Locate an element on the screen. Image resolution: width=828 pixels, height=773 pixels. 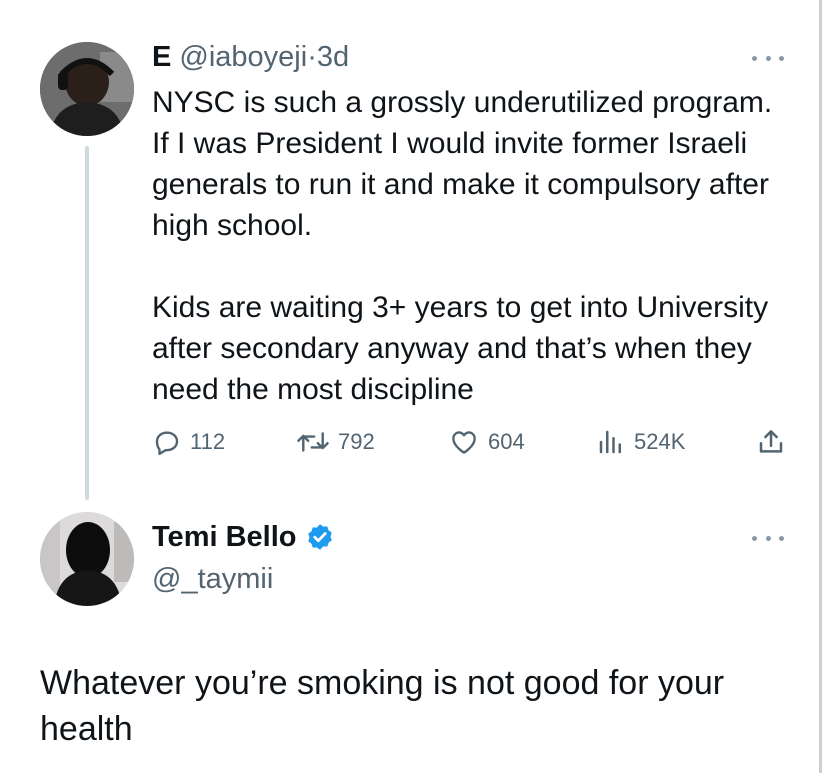
parent-display-name: E is located at coordinates (161, 57).